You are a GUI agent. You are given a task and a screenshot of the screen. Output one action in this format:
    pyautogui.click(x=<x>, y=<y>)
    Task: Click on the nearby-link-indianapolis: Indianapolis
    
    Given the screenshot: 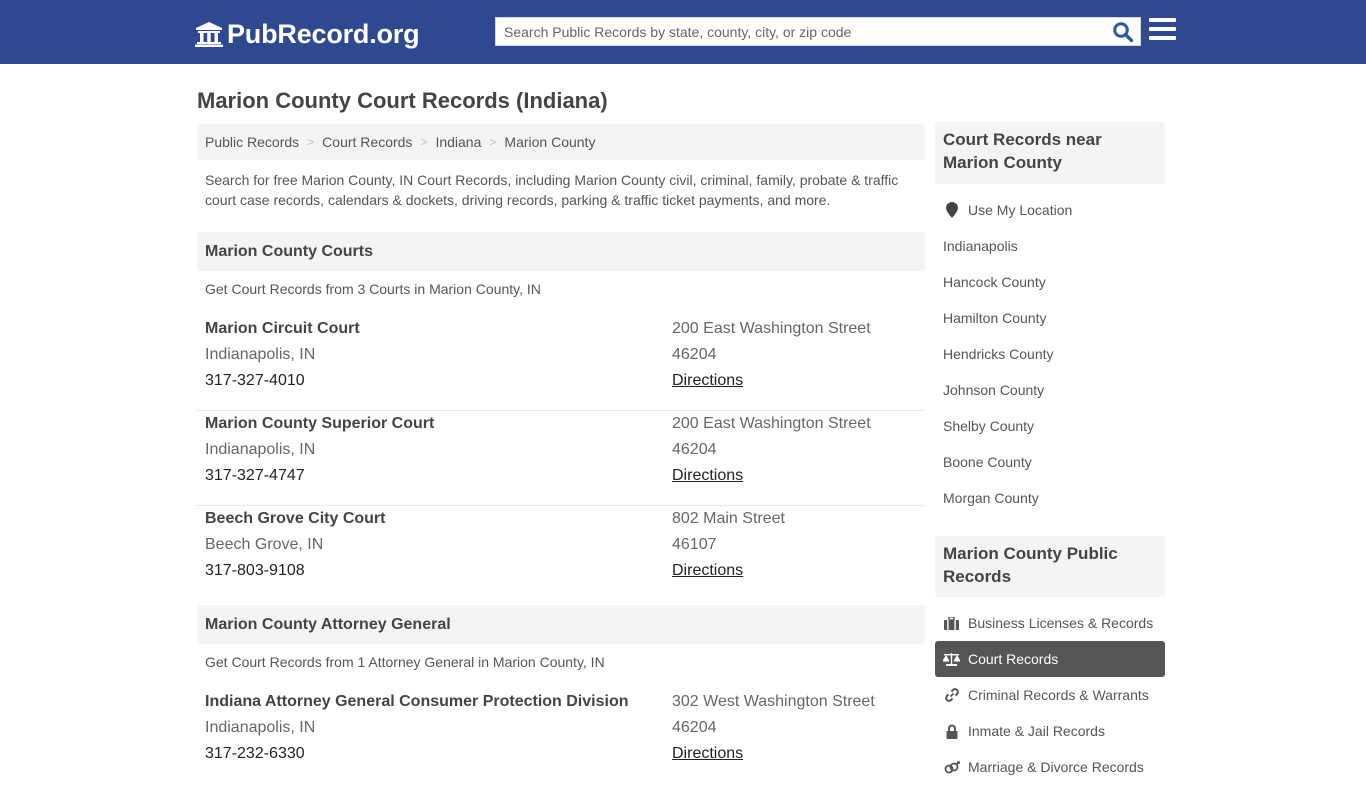 What is the action you would take?
    pyautogui.click(x=1050, y=246)
    